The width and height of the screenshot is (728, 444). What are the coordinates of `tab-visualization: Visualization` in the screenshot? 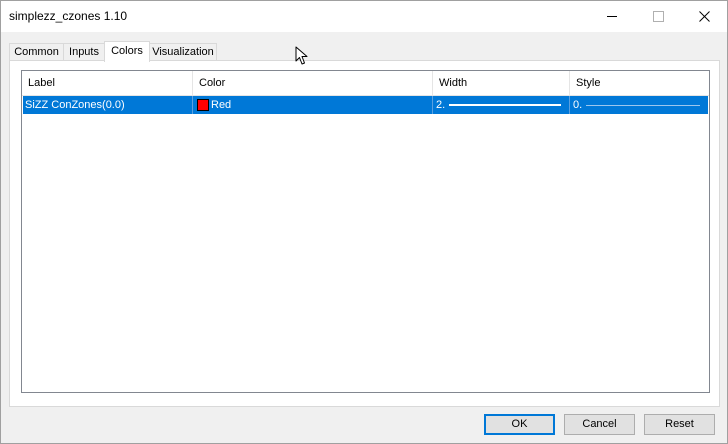 It's located at (183, 52).